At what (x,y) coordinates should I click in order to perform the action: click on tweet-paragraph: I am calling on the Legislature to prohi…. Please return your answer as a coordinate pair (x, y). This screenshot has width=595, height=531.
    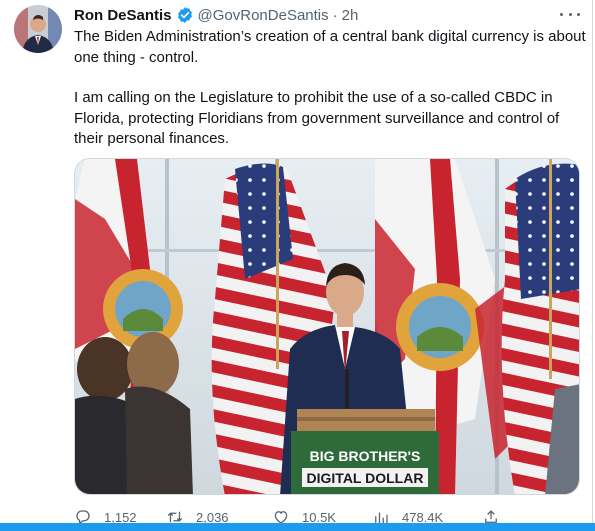
    Looking at the image, I should click on (317, 118).